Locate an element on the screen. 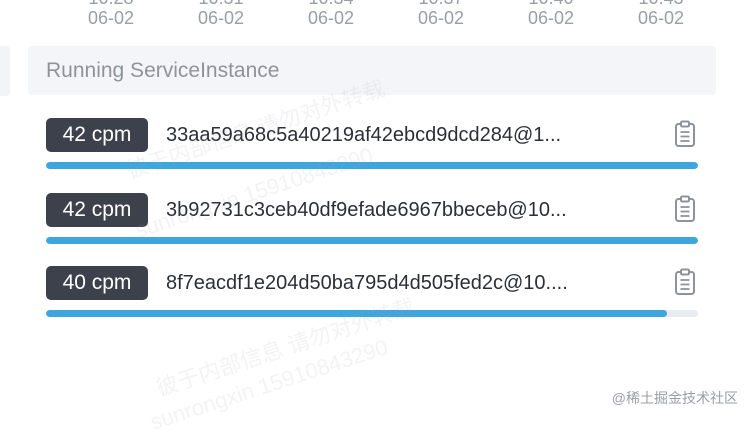 The width and height of the screenshot is (752, 436). watermark-text: sunrongxin 15910843290 is located at coordinates (269, 384).